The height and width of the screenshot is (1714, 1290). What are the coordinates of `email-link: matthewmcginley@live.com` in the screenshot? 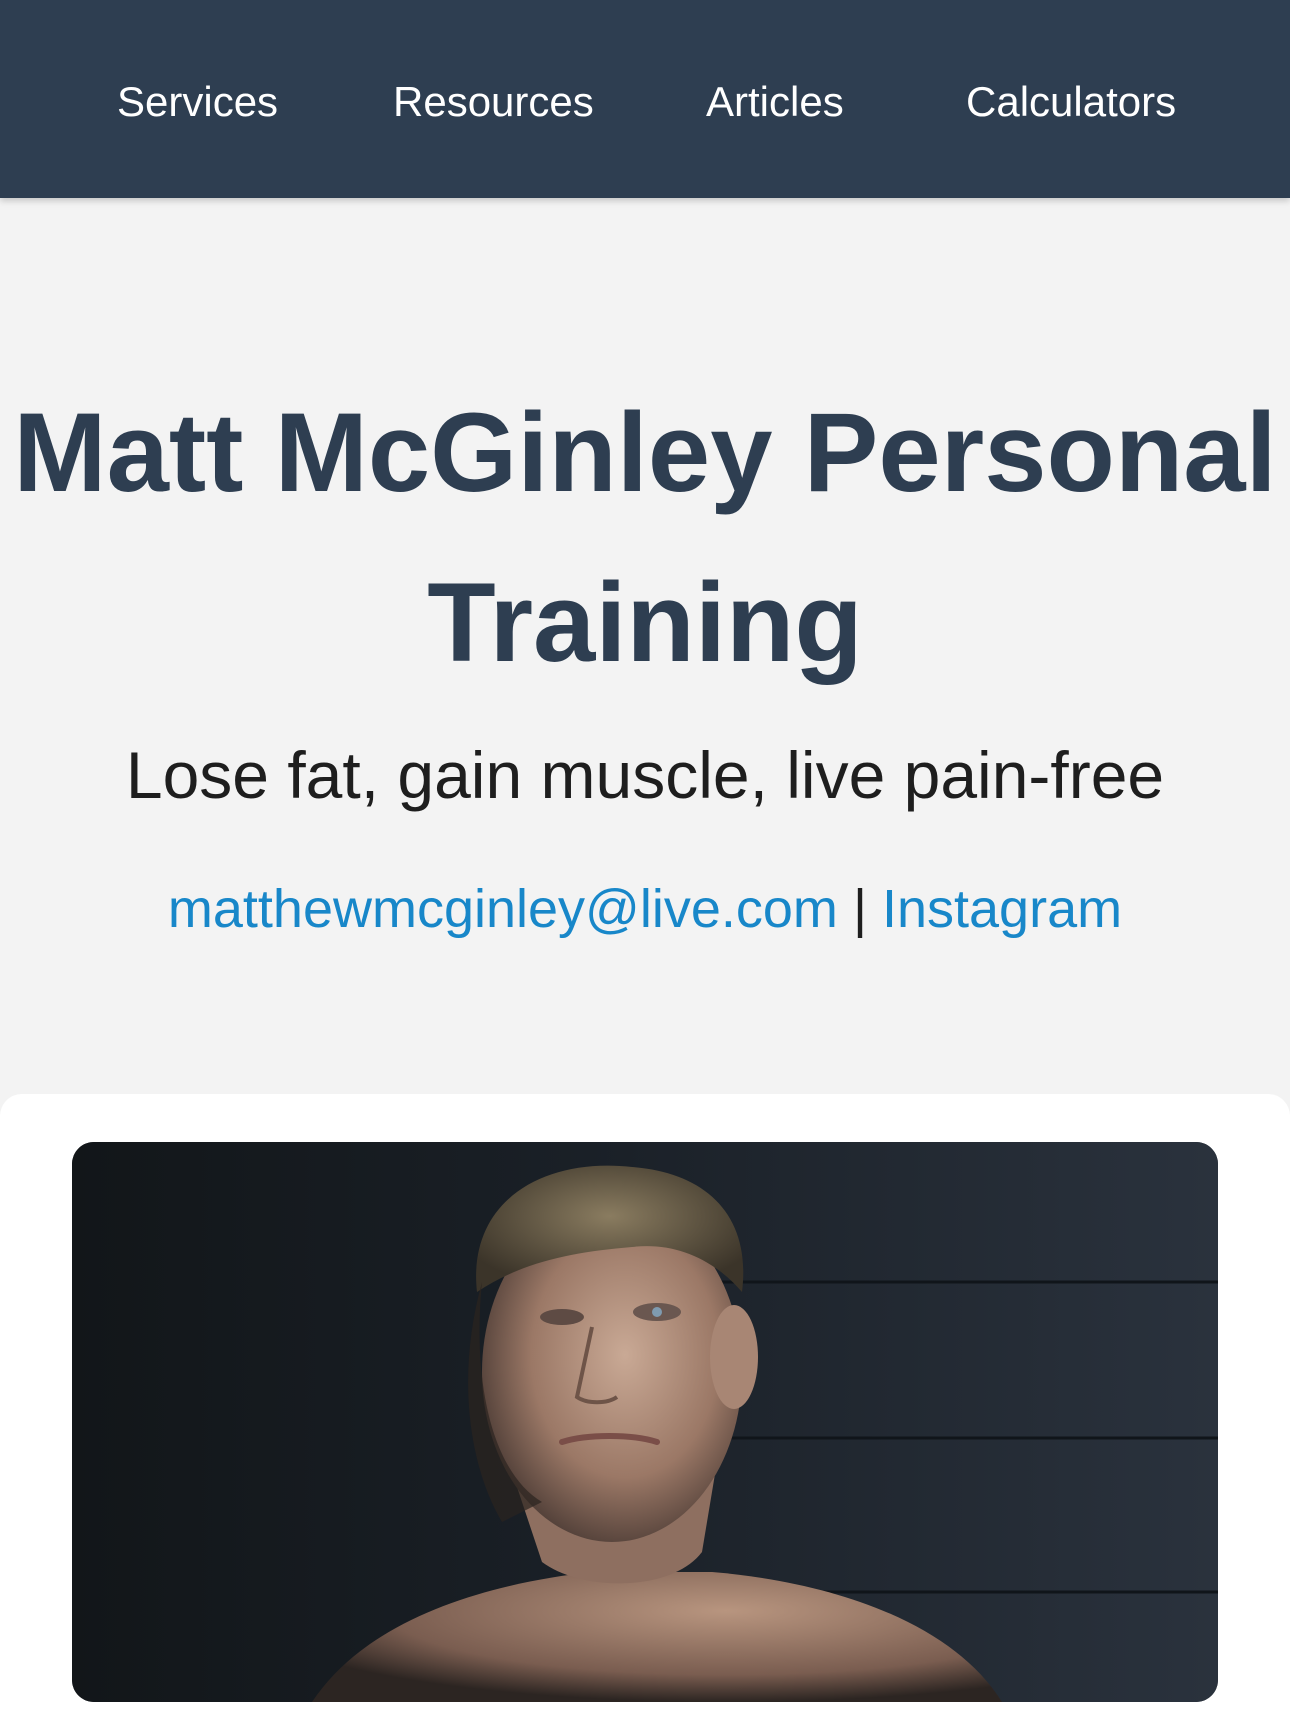 It's located at (503, 909).